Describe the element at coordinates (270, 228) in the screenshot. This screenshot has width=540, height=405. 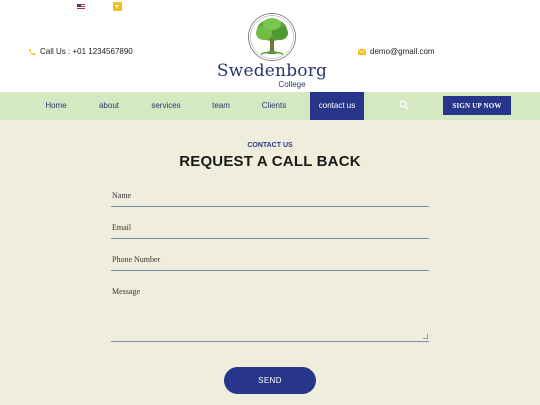
I see `email-field: Email` at that location.